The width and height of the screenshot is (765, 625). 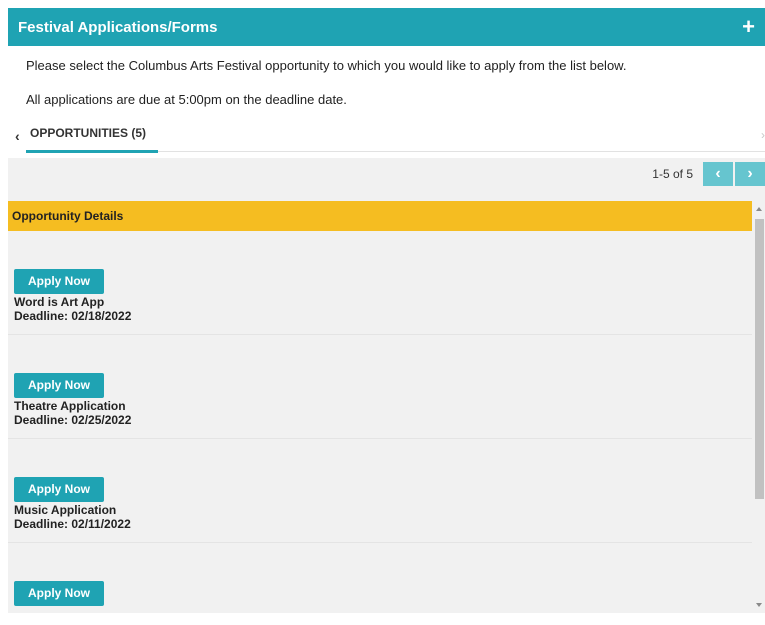 What do you see at coordinates (380, 216) in the screenshot?
I see `table-header: Opportunity Details` at bounding box center [380, 216].